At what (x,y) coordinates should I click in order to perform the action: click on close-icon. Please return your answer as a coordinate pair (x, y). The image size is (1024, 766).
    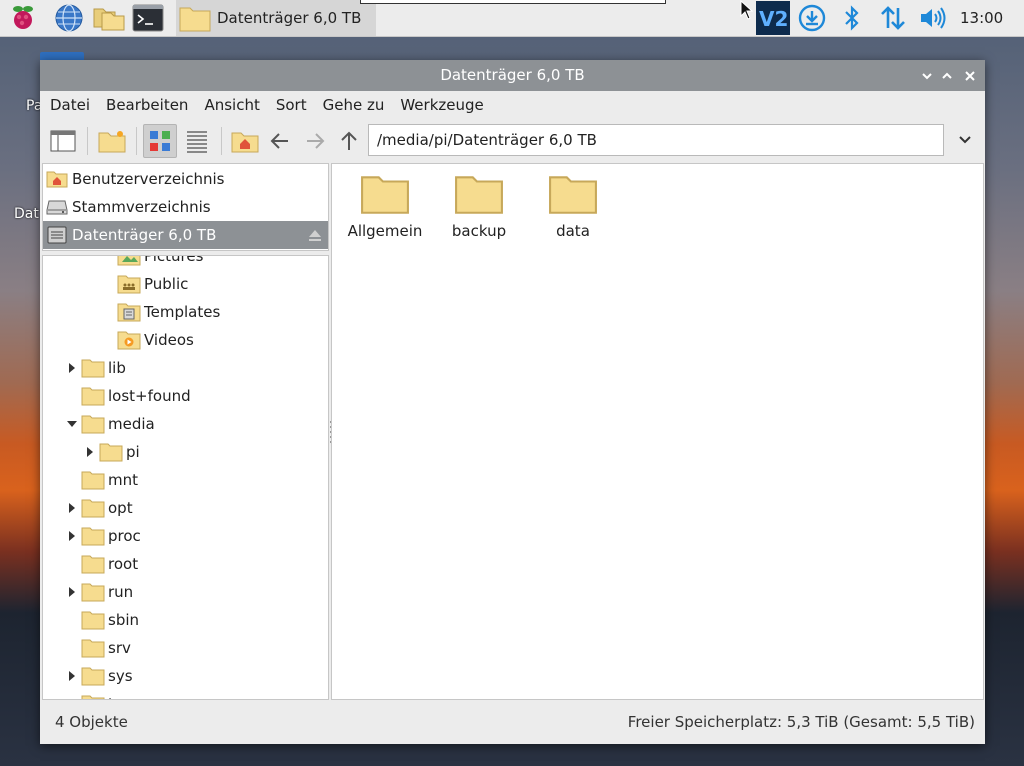
    Looking at the image, I should click on (970, 75).